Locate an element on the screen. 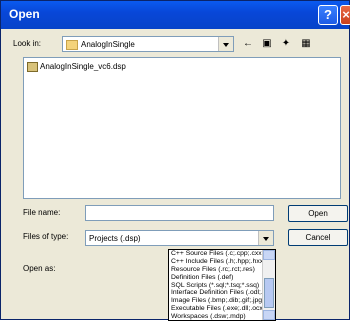 Image resolution: width=350 pixels, height=321 pixels. help-button: ? is located at coordinates (328, 15).